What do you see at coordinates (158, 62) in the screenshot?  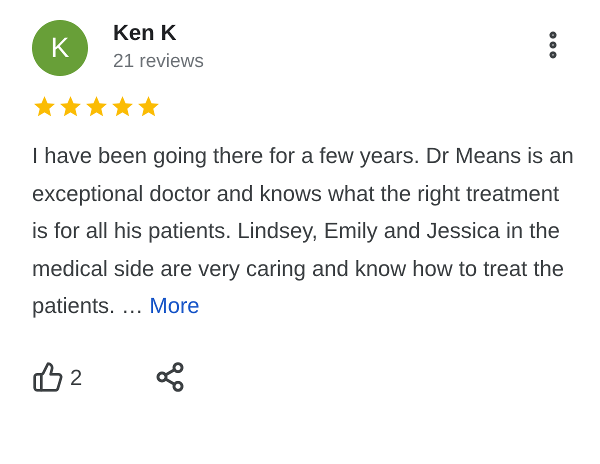 I see `review-count: 21 reviews` at bounding box center [158, 62].